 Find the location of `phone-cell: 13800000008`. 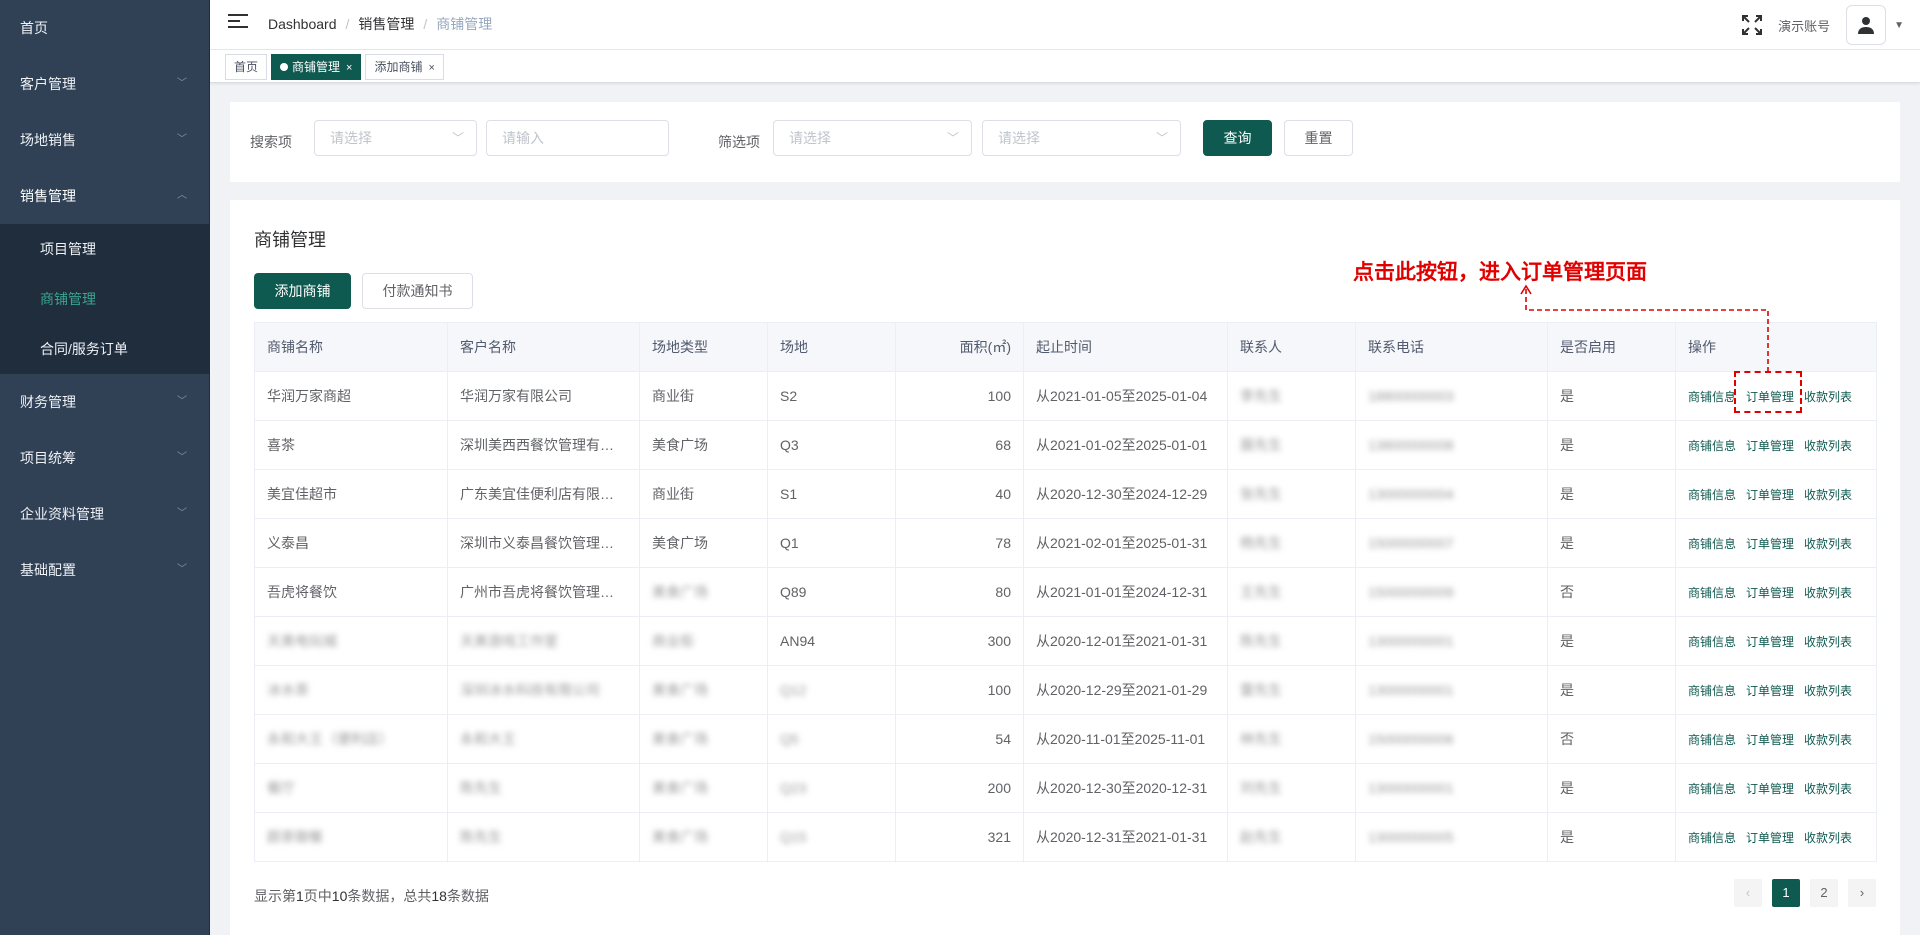

phone-cell: 13800000008 is located at coordinates (1451, 445).